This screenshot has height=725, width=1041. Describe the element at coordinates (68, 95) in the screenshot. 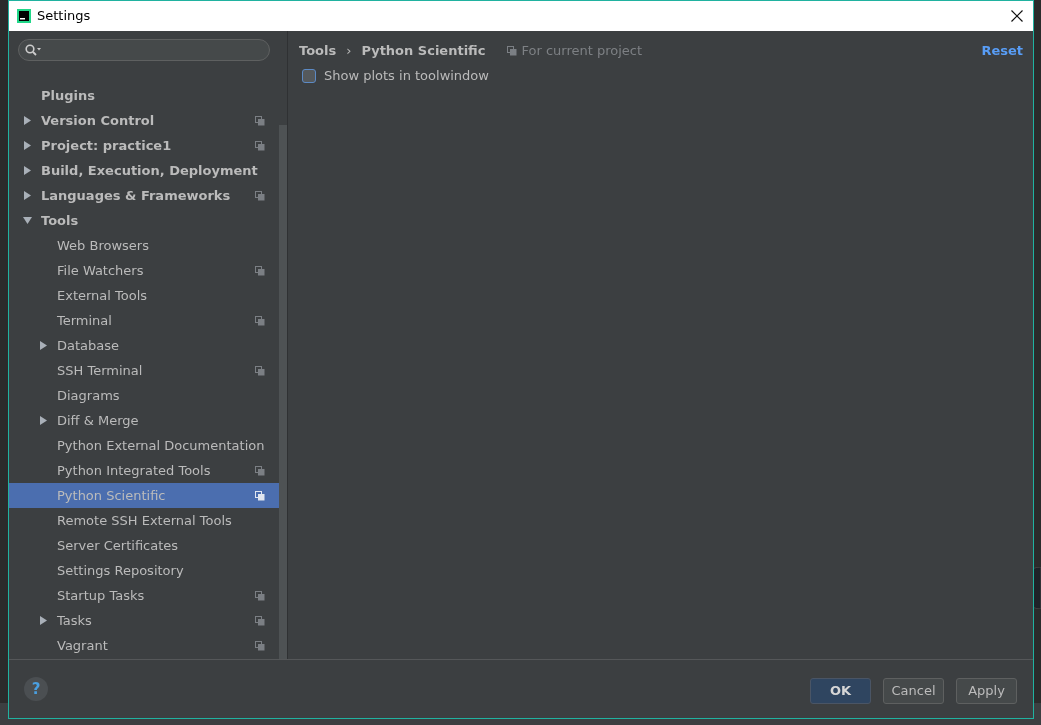

I see `tree-item-label: Plugins` at that location.